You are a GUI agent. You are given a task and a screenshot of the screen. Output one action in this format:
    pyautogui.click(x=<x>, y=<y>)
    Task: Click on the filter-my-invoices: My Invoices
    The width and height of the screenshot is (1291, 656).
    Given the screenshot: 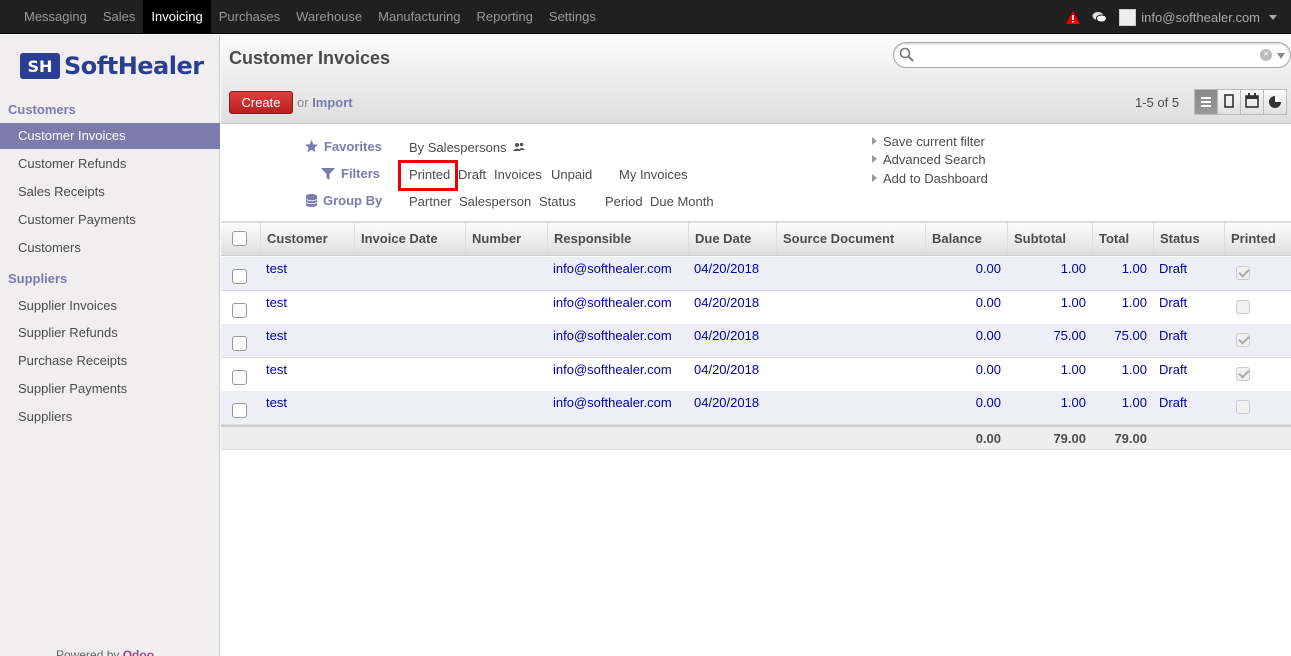 What is the action you would take?
    pyautogui.click(x=653, y=174)
    